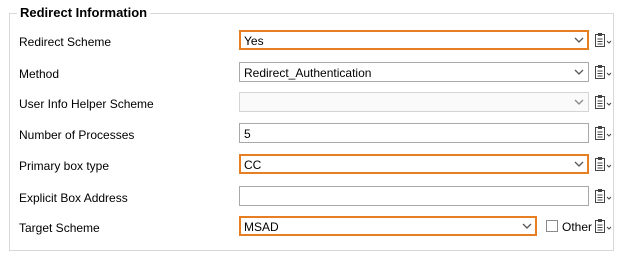 This screenshot has height=260, width=625. Describe the element at coordinates (73, 198) in the screenshot. I see `explicit-box-address-label: Explicit Box Address` at that location.